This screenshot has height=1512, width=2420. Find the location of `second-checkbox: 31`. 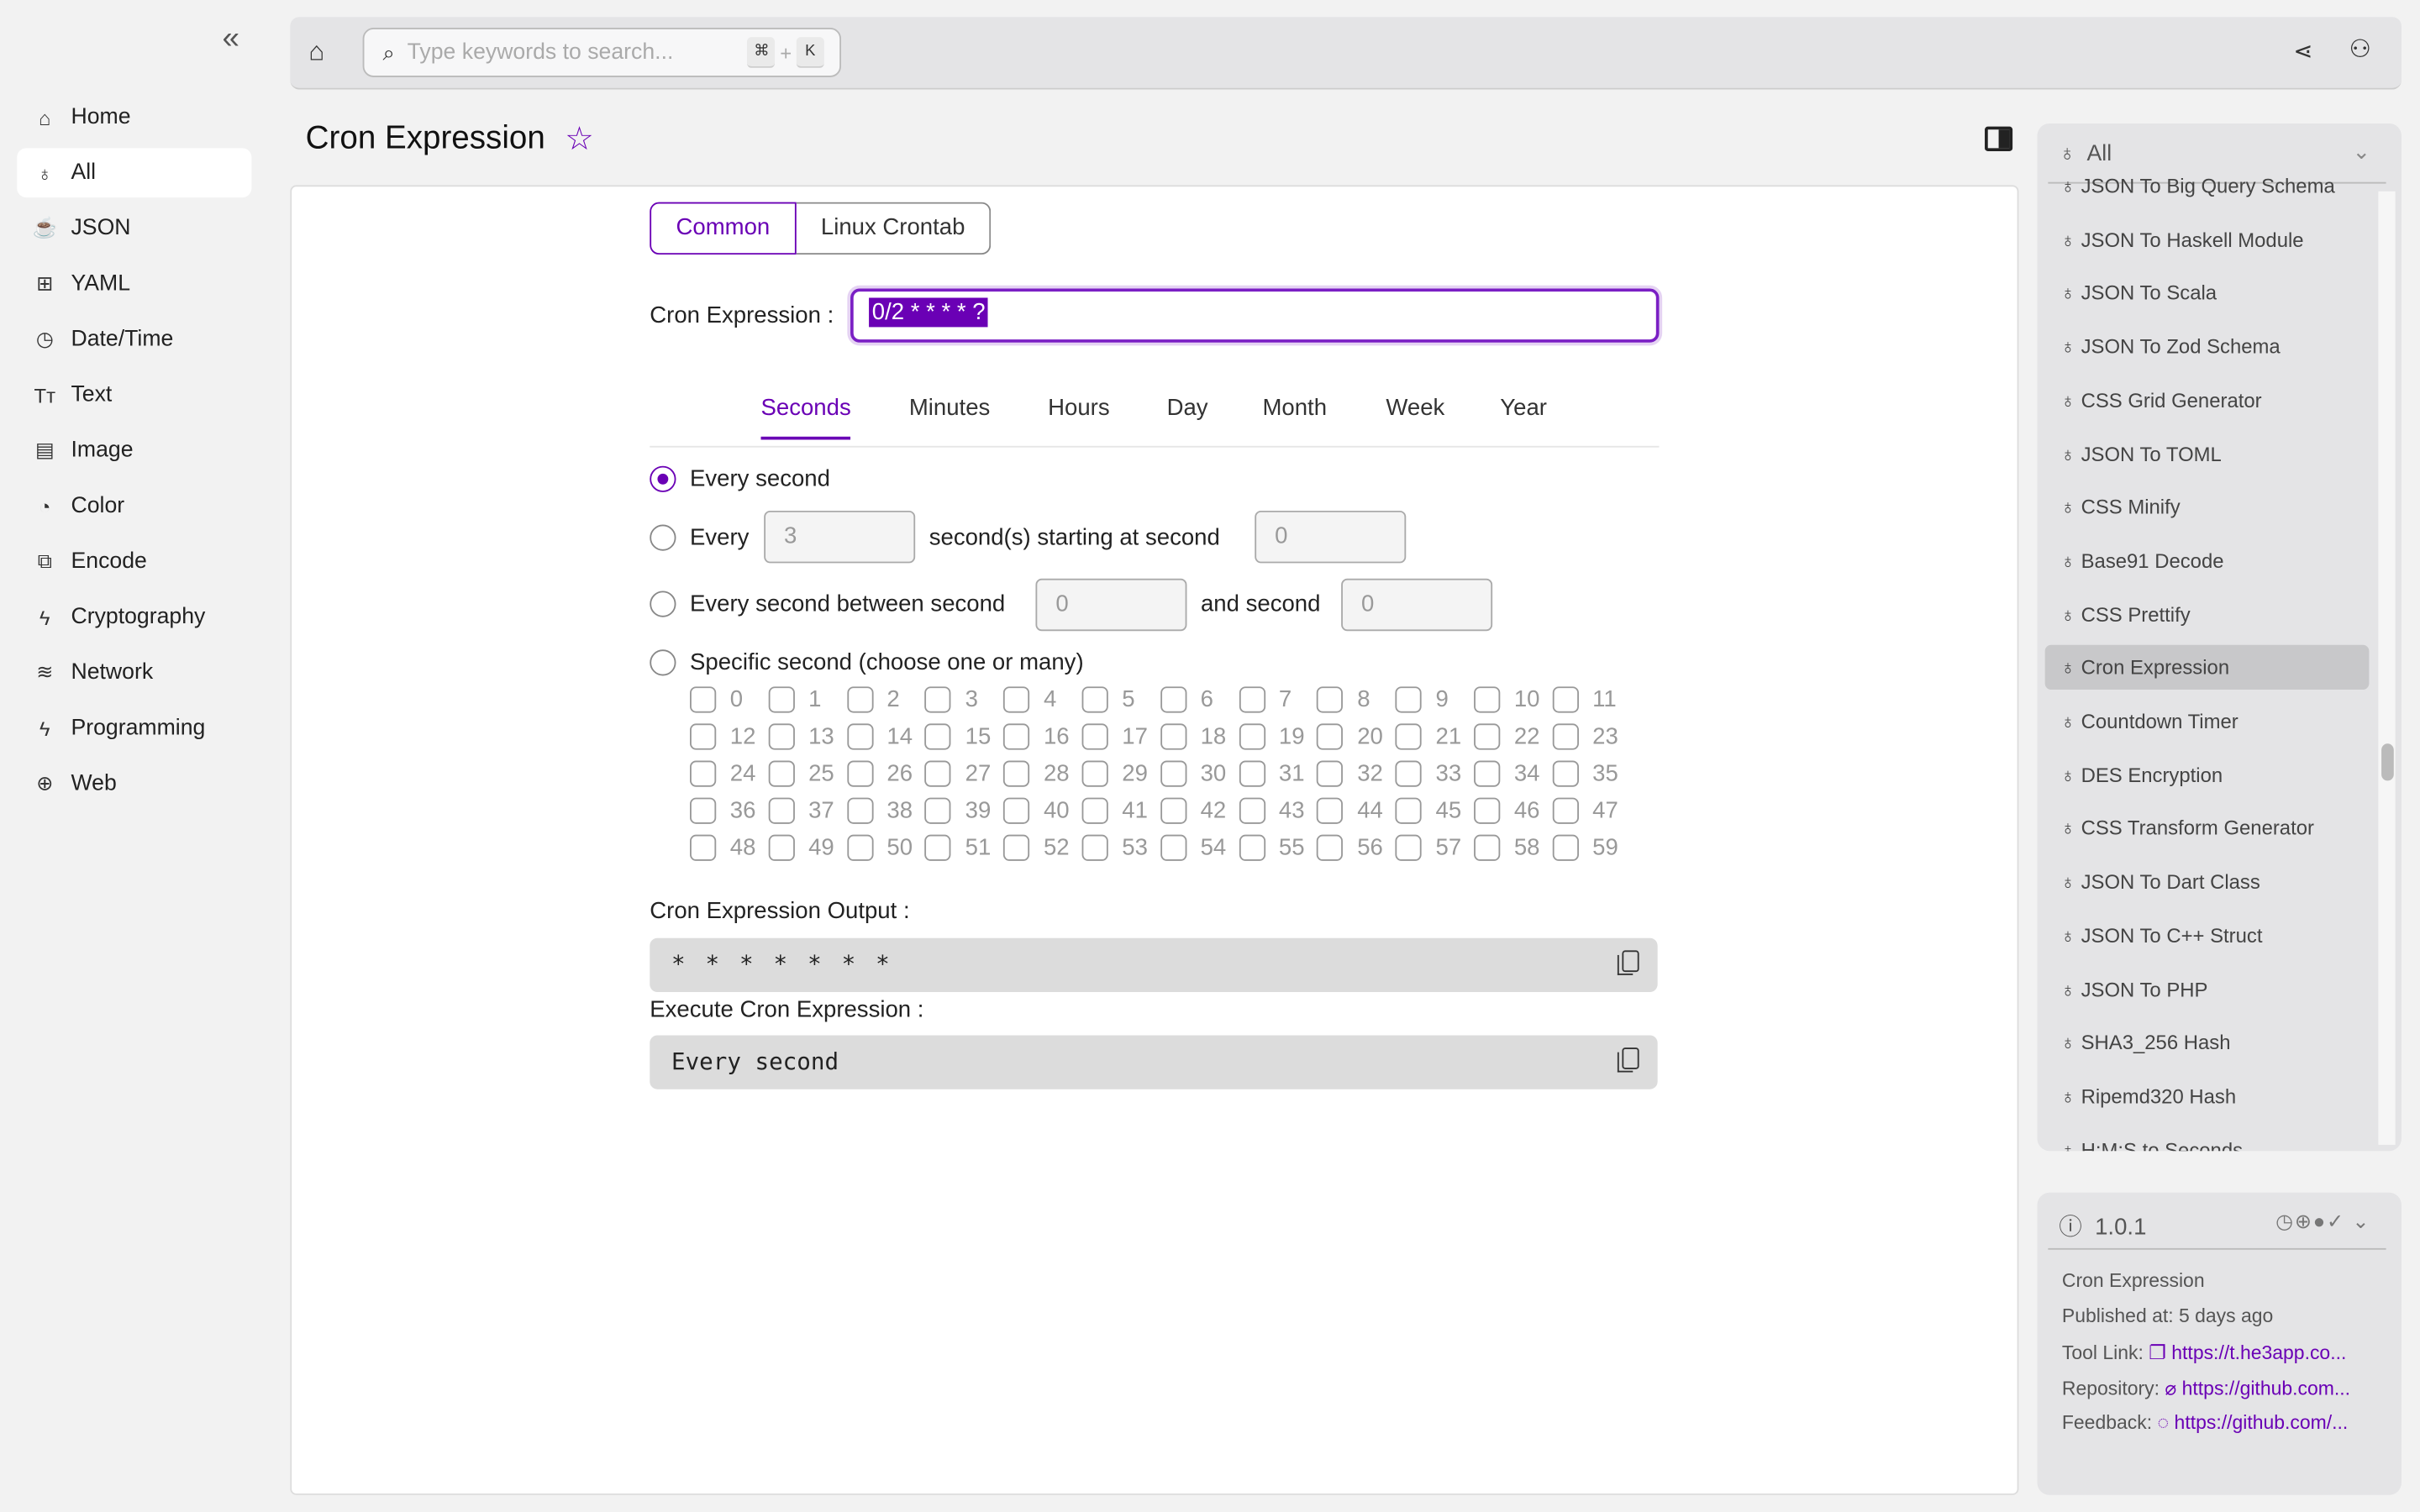

second-checkbox: 31 is located at coordinates (1272, 773).